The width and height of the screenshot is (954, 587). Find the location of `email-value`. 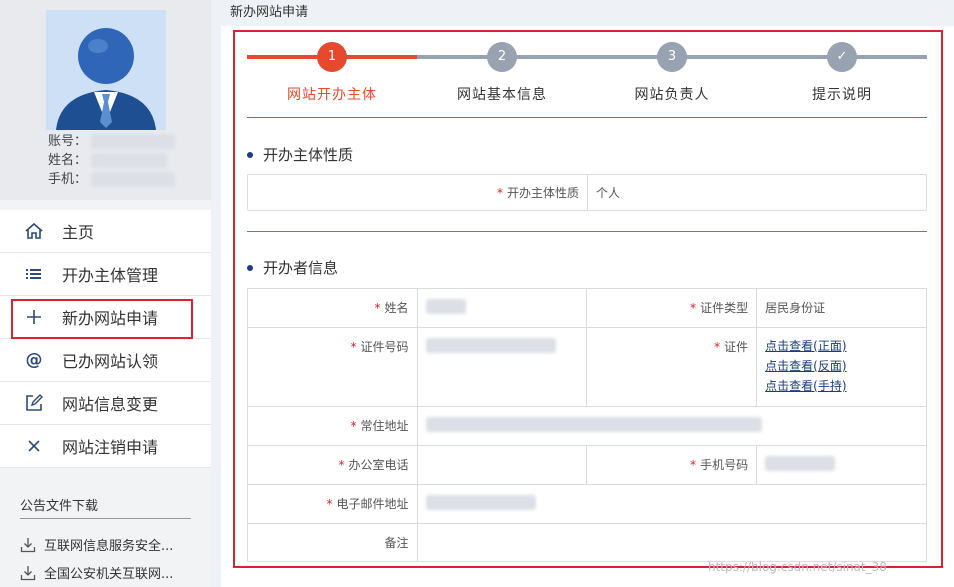

email-value is located at coordinates (671, 504).